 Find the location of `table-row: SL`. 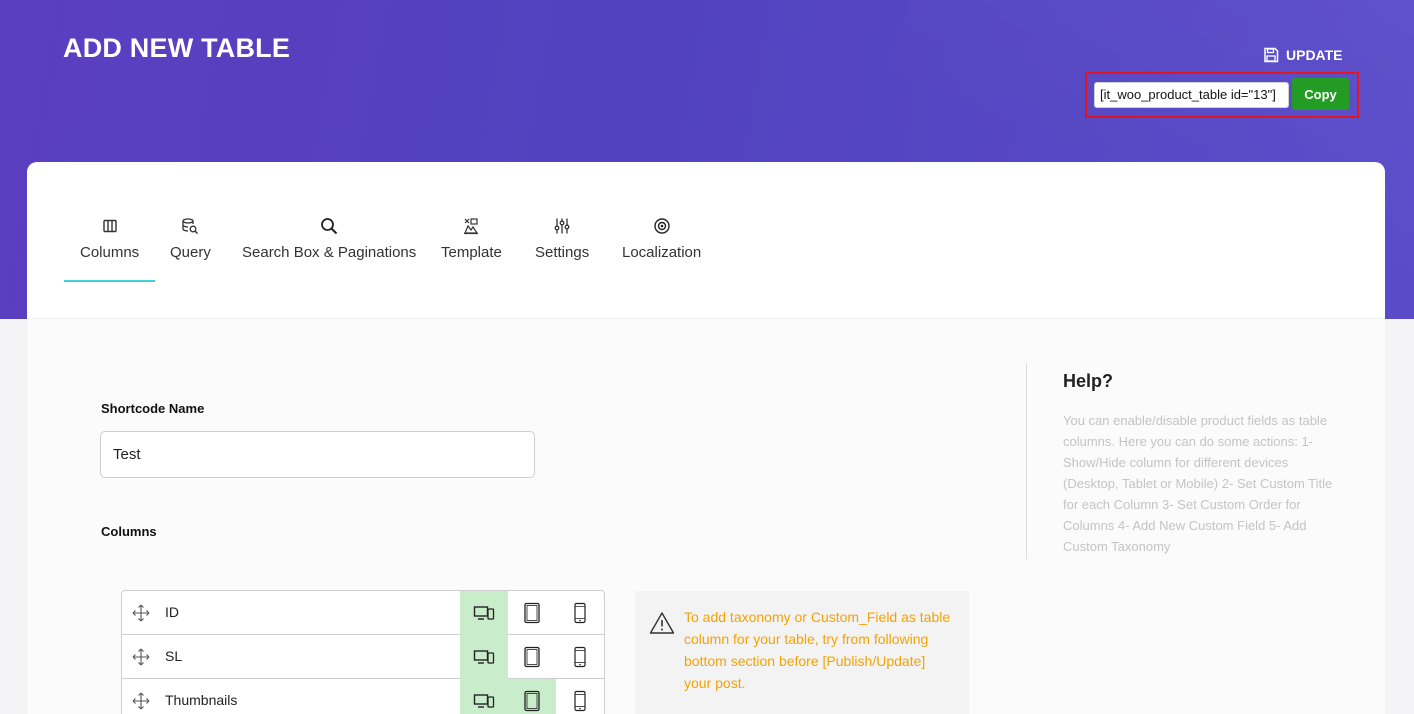

table-row: SL is located at coordinates (363, 657).